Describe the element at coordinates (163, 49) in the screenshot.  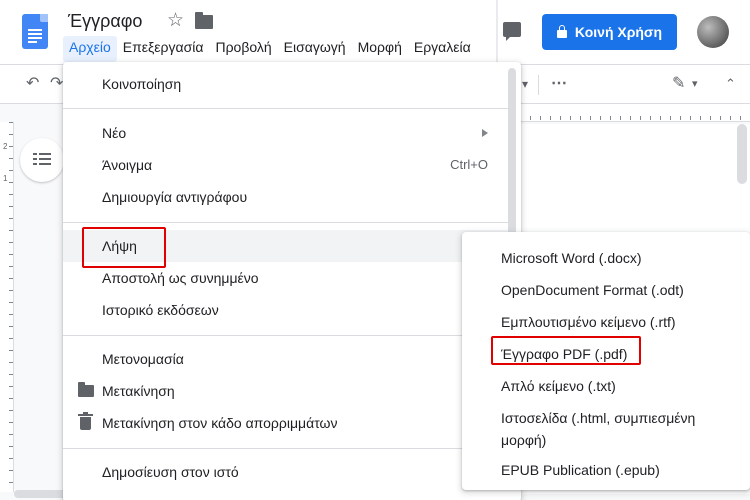
I see `menu-edit: Επεξεργασία` at that location.